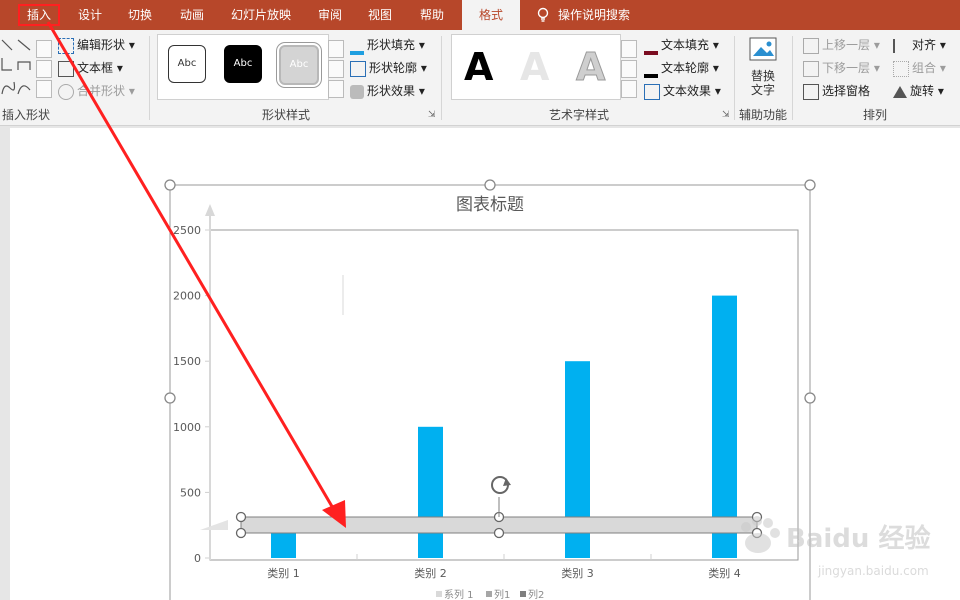 This screenshot has height=600, width=960. Describe the element at coordinates (283, 573) in the screenshot. I see `x-tick-label: 类别 1` at that location.